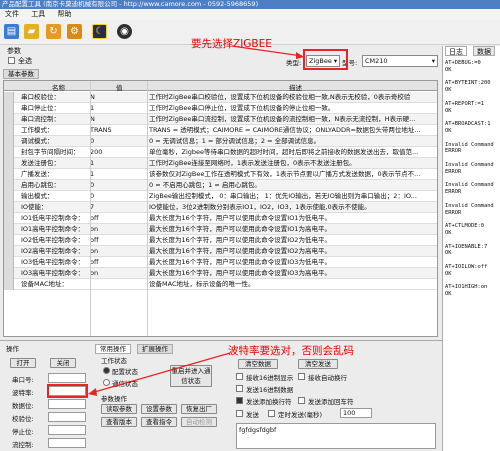  Describe the element at coordinates (40, 163) in the screenshot. I see `row-name: 发送注册包：` at that location.